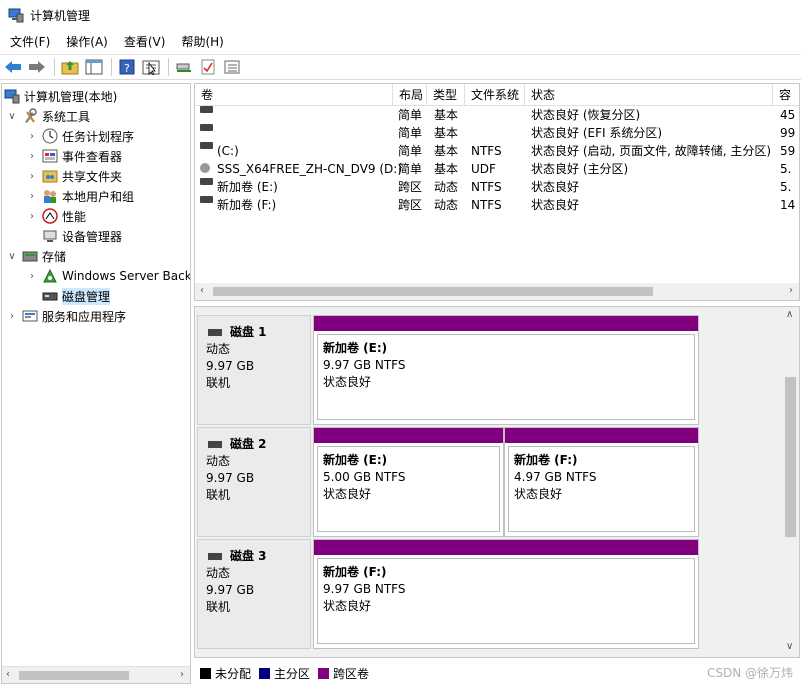 Image resolution: width=801 pixels, height=686 pixels. I want to click on column-header-filesystem: 文件系统, so click(495, 95).